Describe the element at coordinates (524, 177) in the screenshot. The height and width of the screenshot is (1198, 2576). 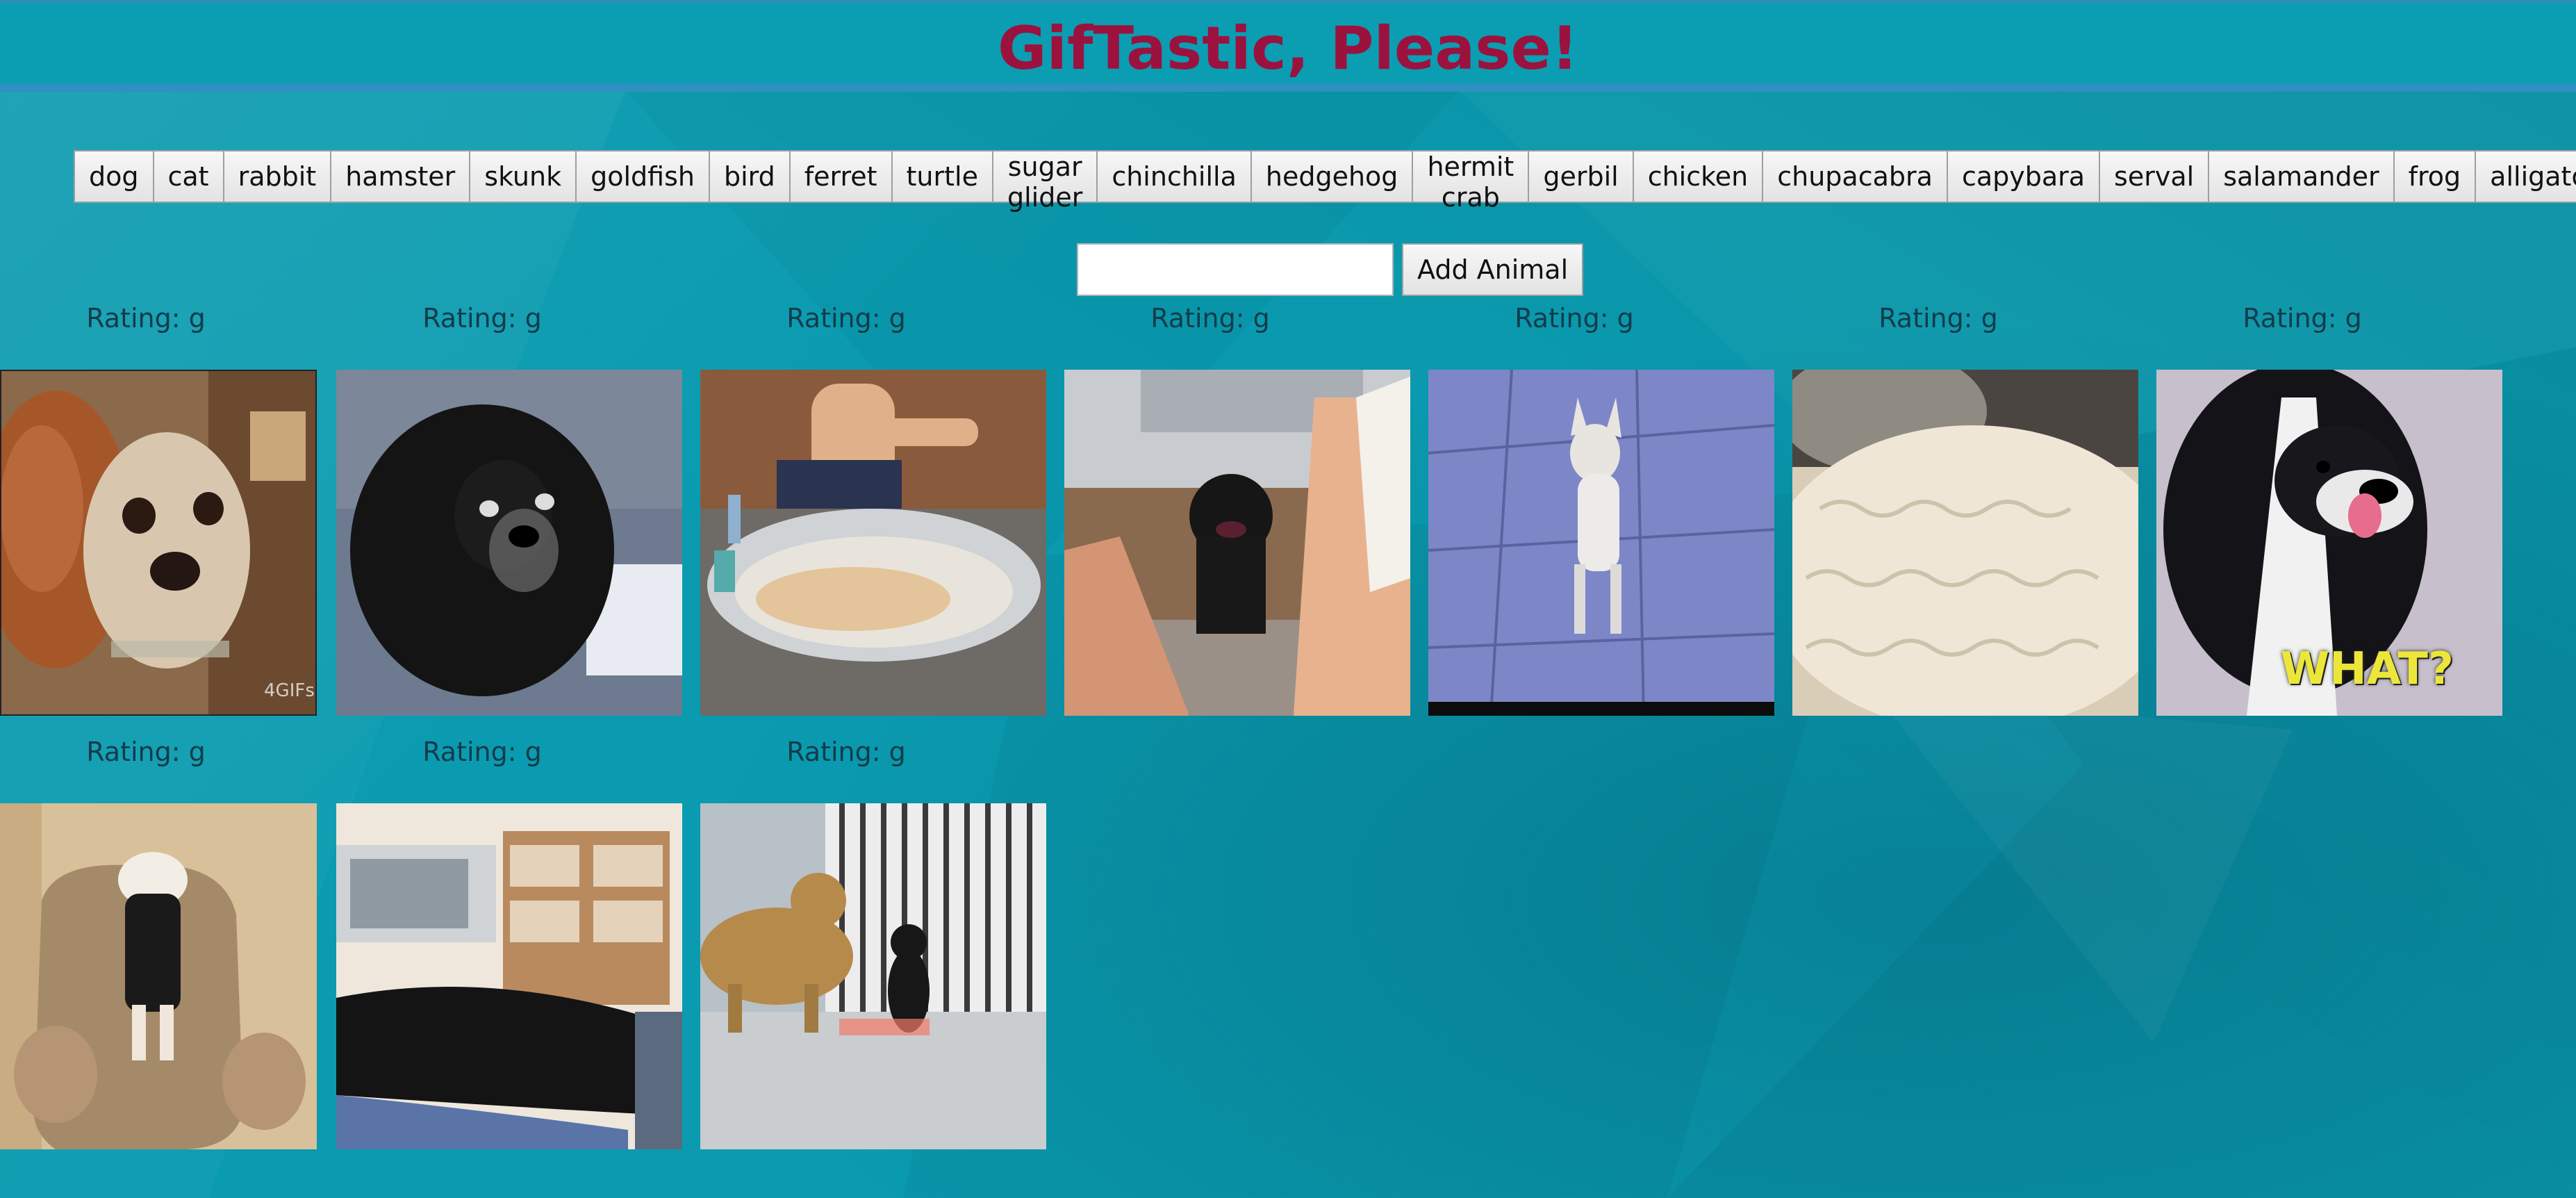
I see `animal-button-skunk: skunk` at that location.